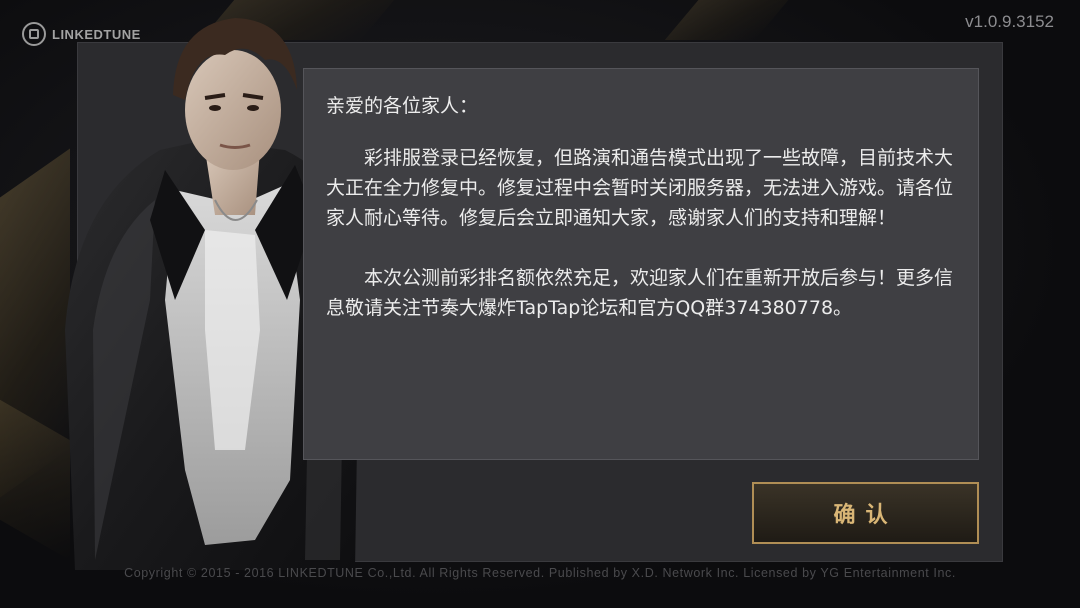 This screenshot has height=608, width=1080. What do you see at coordinates (865, 515) in the screenshot?
I see `confirm-button-label: 确认` at bounding box center [865, 515].